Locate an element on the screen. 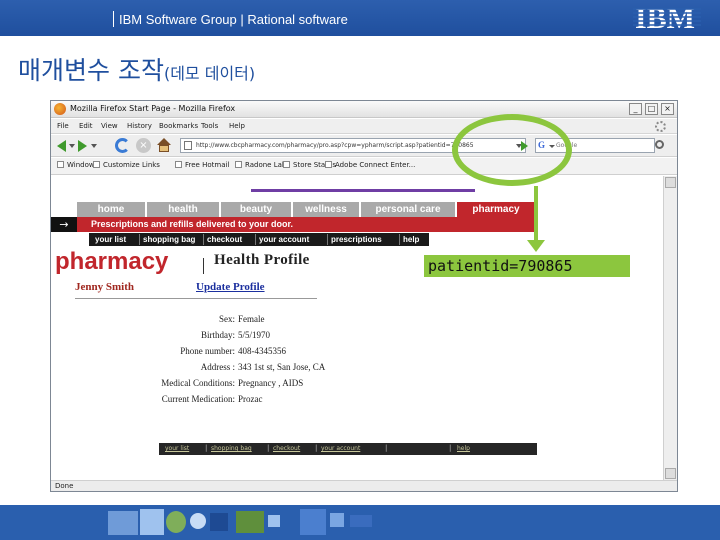  logo-divider is located at coordinates (203, 266).